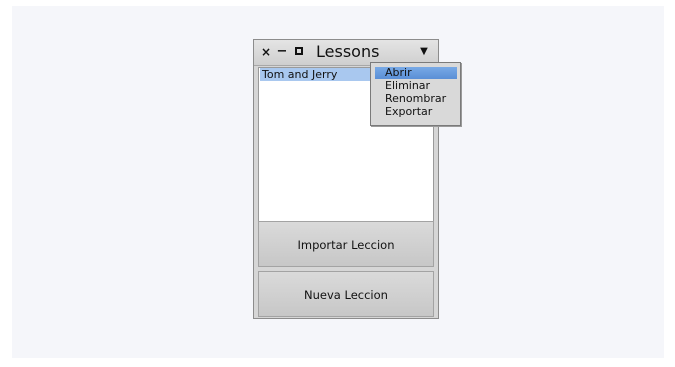 The width and height of the screenshot is (675, 367). I want to click on window-title: Lessons, so click(348, 51).